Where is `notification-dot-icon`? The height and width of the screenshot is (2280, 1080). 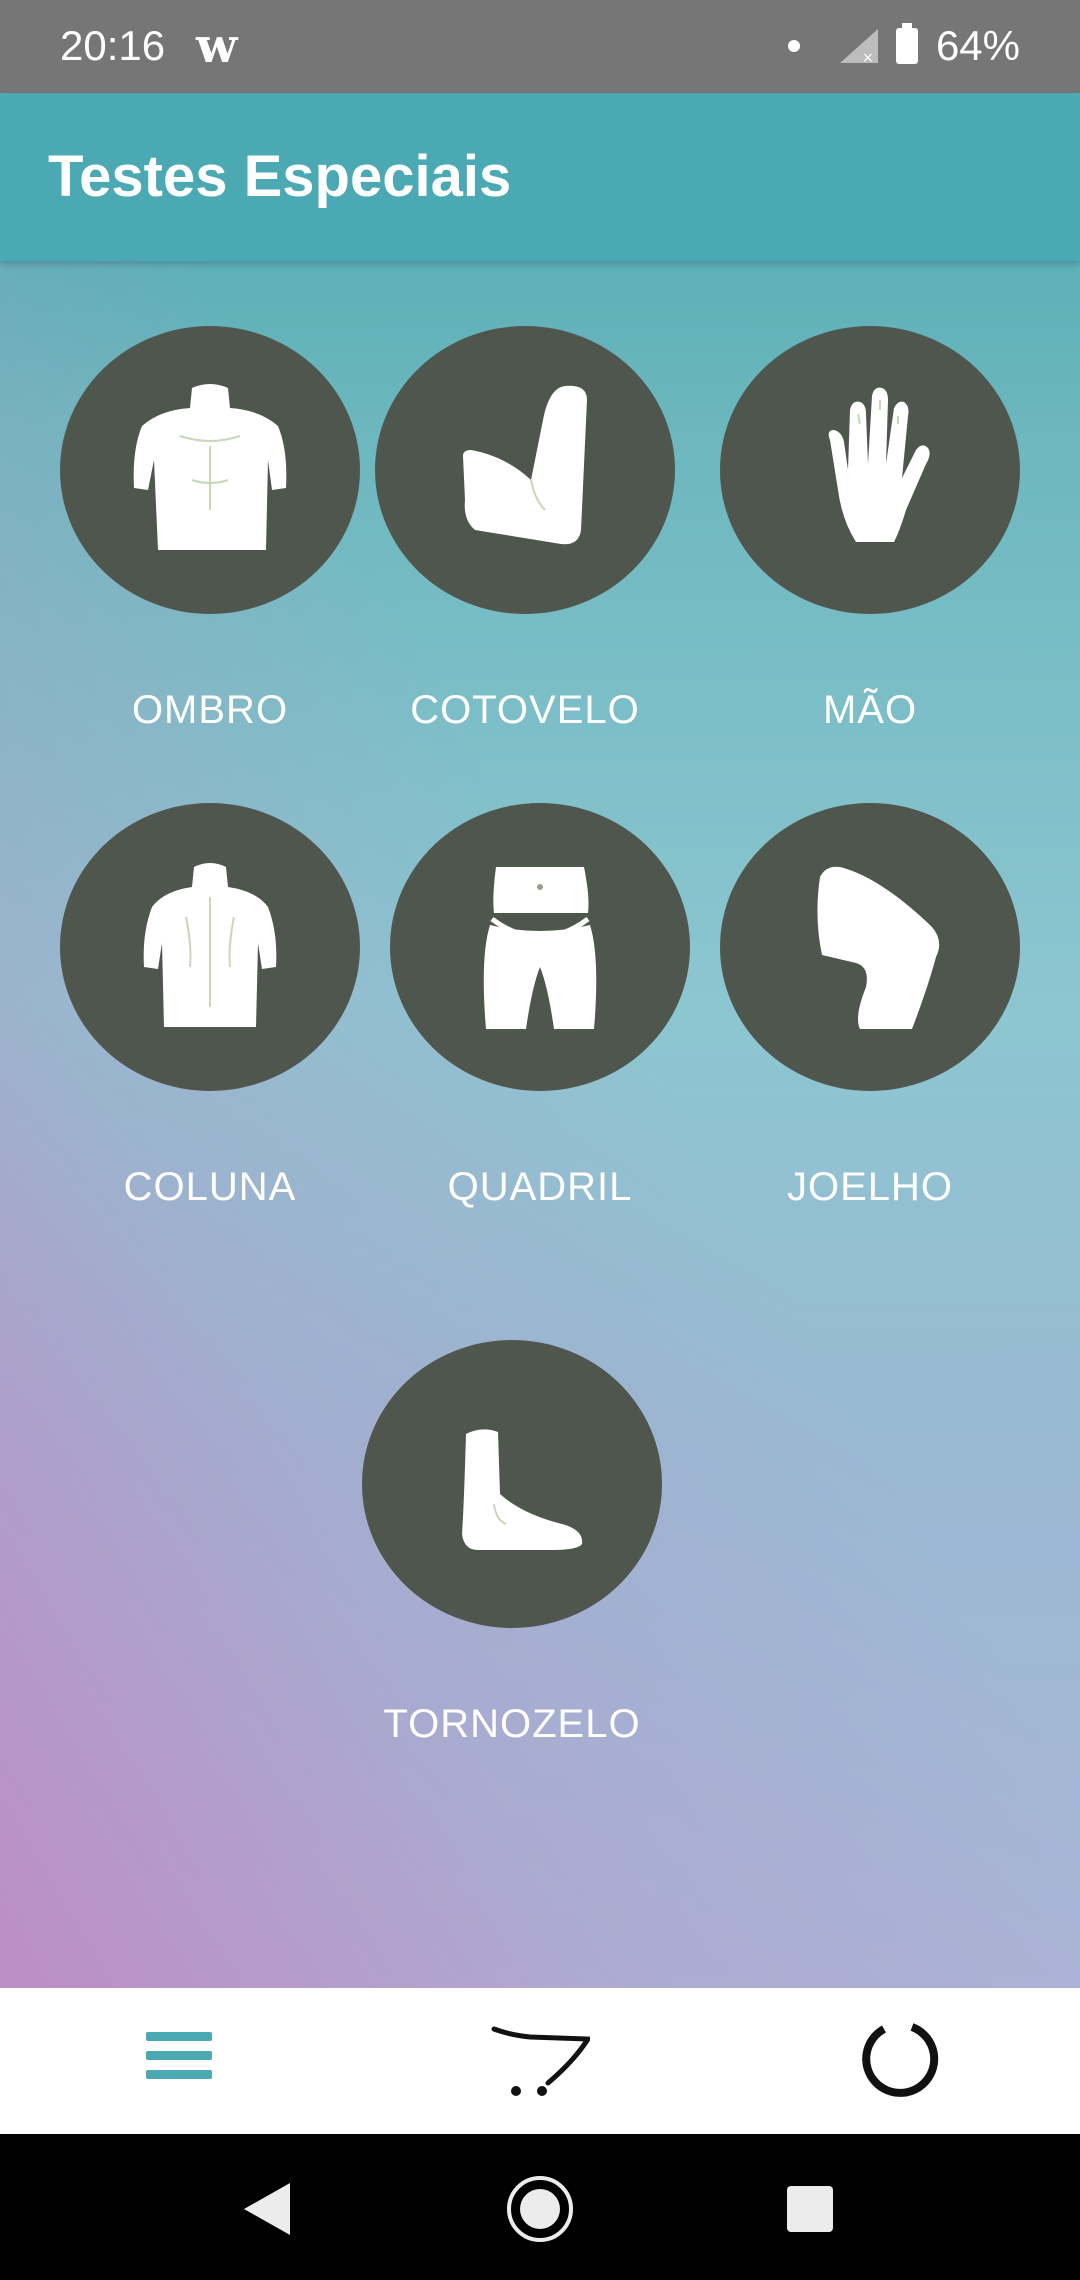 notification-dot-icon is located at coordinates (793, 46).